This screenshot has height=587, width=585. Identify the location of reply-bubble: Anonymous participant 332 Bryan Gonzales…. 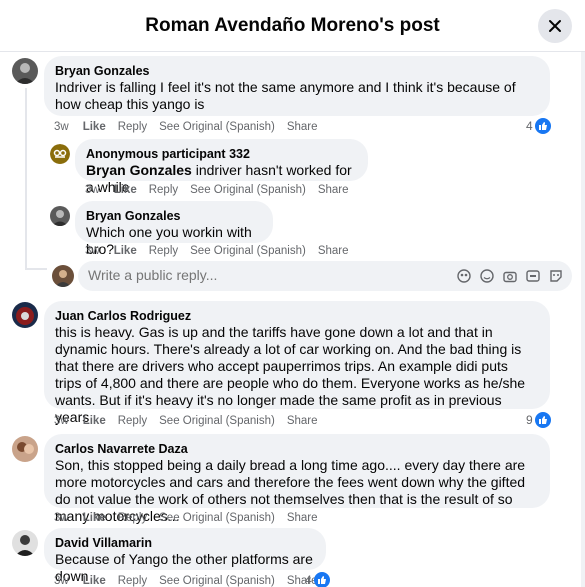
(221, 167).